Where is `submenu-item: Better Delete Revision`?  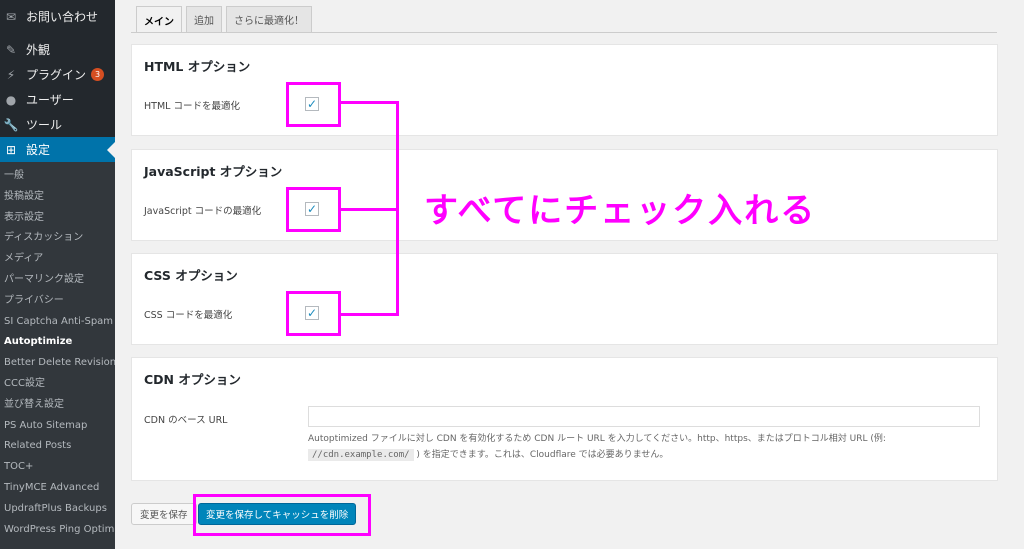
submenu-item: Better Delete Revision is located at coordinates (57, 363).